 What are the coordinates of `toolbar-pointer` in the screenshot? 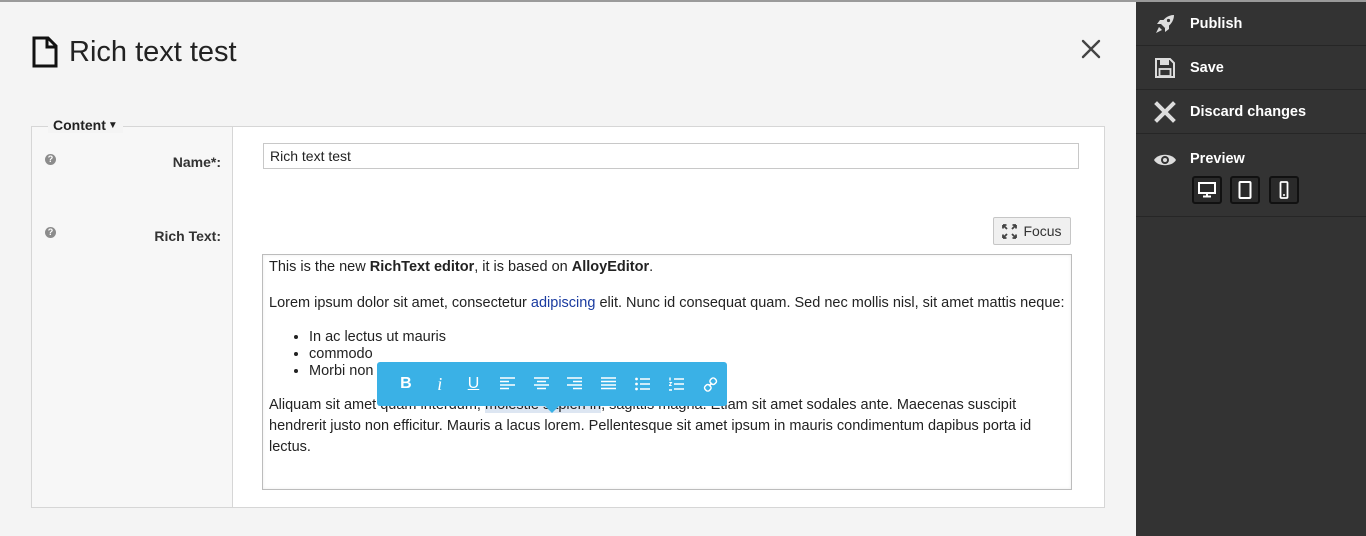 It's located at (552, 409).